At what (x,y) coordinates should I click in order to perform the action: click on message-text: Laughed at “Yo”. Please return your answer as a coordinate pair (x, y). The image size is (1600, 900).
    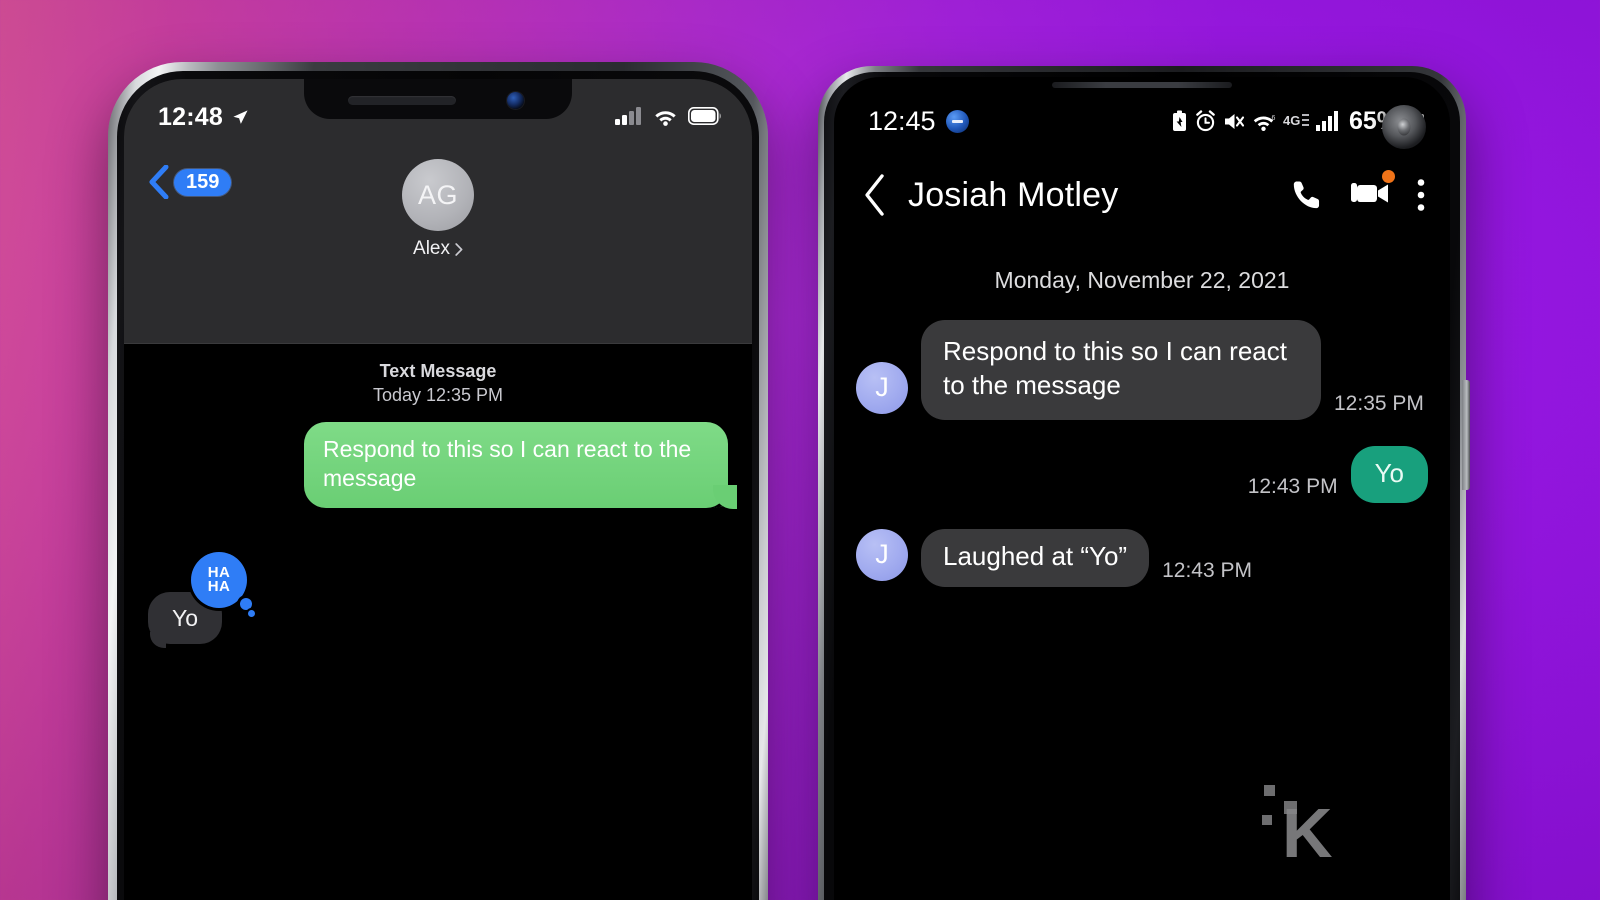
    Looking at the image, I should click on (1035, 555).